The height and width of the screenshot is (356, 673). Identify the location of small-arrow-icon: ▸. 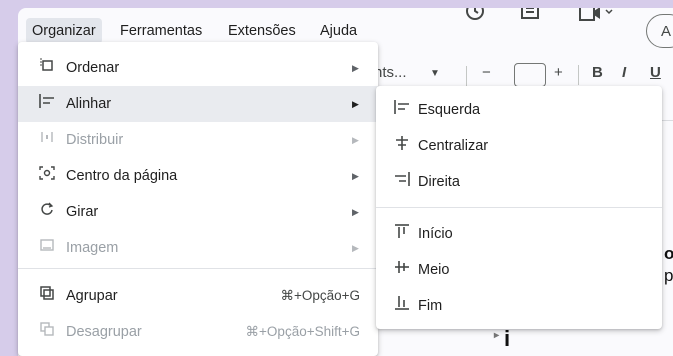
(497, 335).